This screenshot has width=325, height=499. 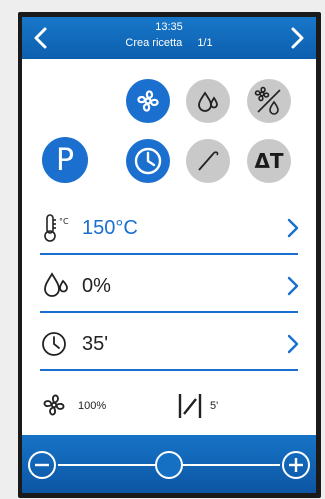 I want to click on minus-button-icon, so click(x=42, y=465).